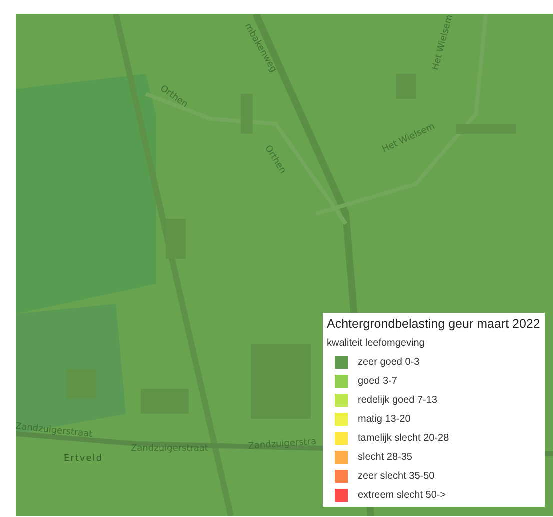 The image size is (553, 517). Describe the element at coordinates (404, 438) in the screenshot. I see `legend-label: tamelijk slecht 20-28` at that location.